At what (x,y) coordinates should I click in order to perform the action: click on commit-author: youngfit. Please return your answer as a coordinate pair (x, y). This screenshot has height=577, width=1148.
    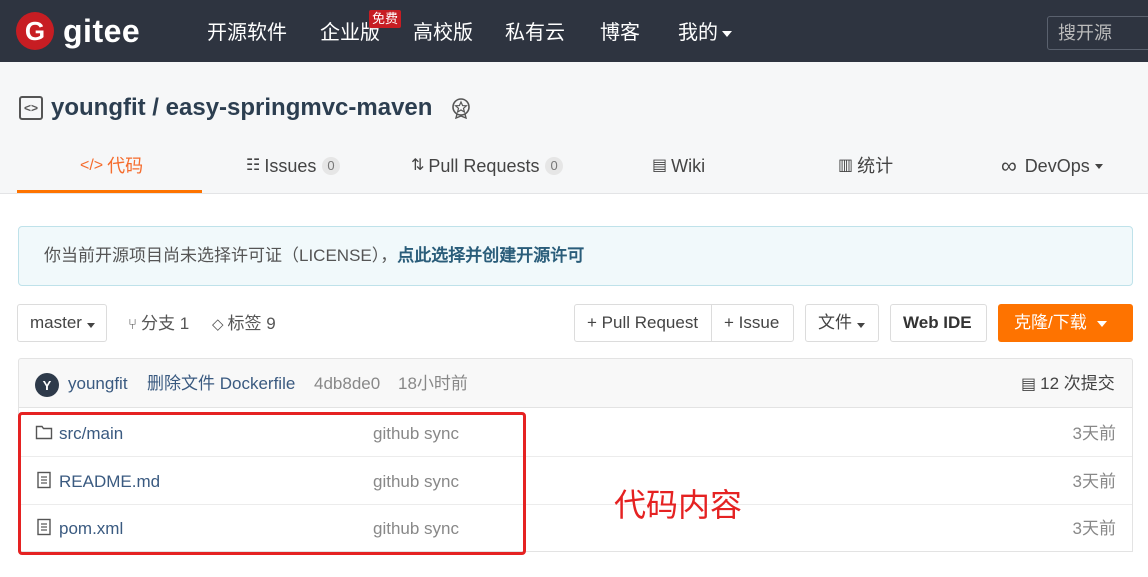
    Looking at the image, I should click on (98, 384).